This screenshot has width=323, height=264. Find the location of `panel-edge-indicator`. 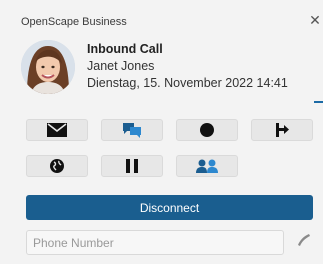

panel-edge-indicator is located at coordinates (318, 102).